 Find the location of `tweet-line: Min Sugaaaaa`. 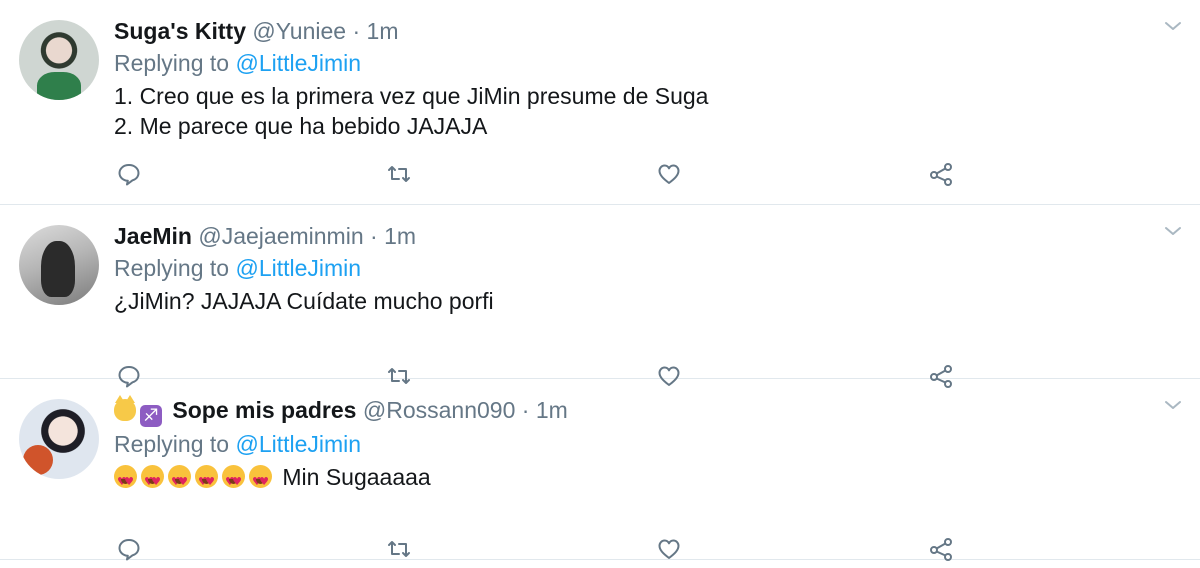

tweet-line: Min Sugaaaaa is located at coordinates (627, 479).